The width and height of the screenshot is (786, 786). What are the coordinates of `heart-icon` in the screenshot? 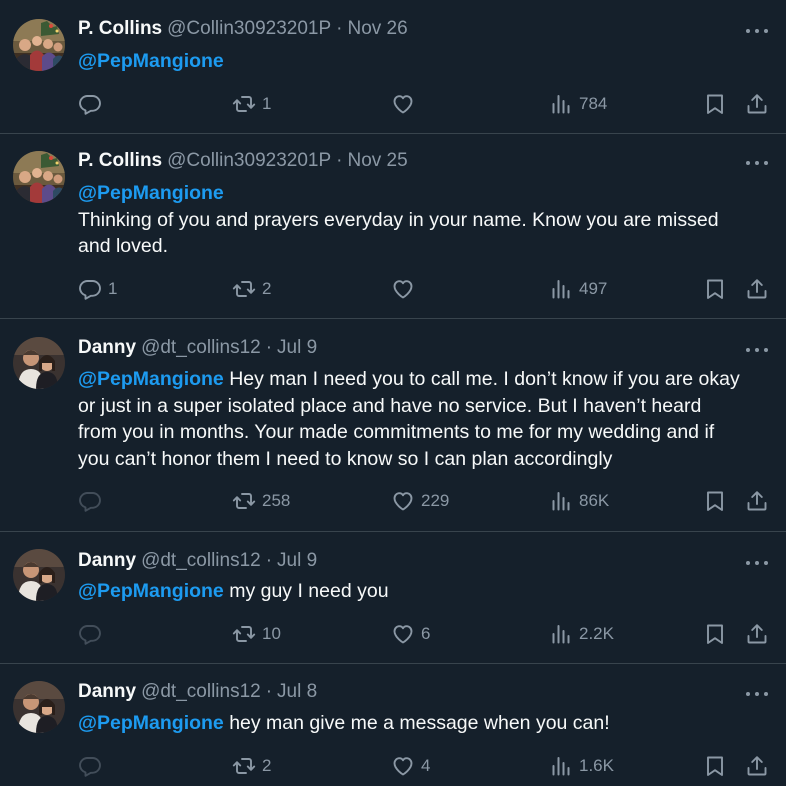 It's located at (403, 501).